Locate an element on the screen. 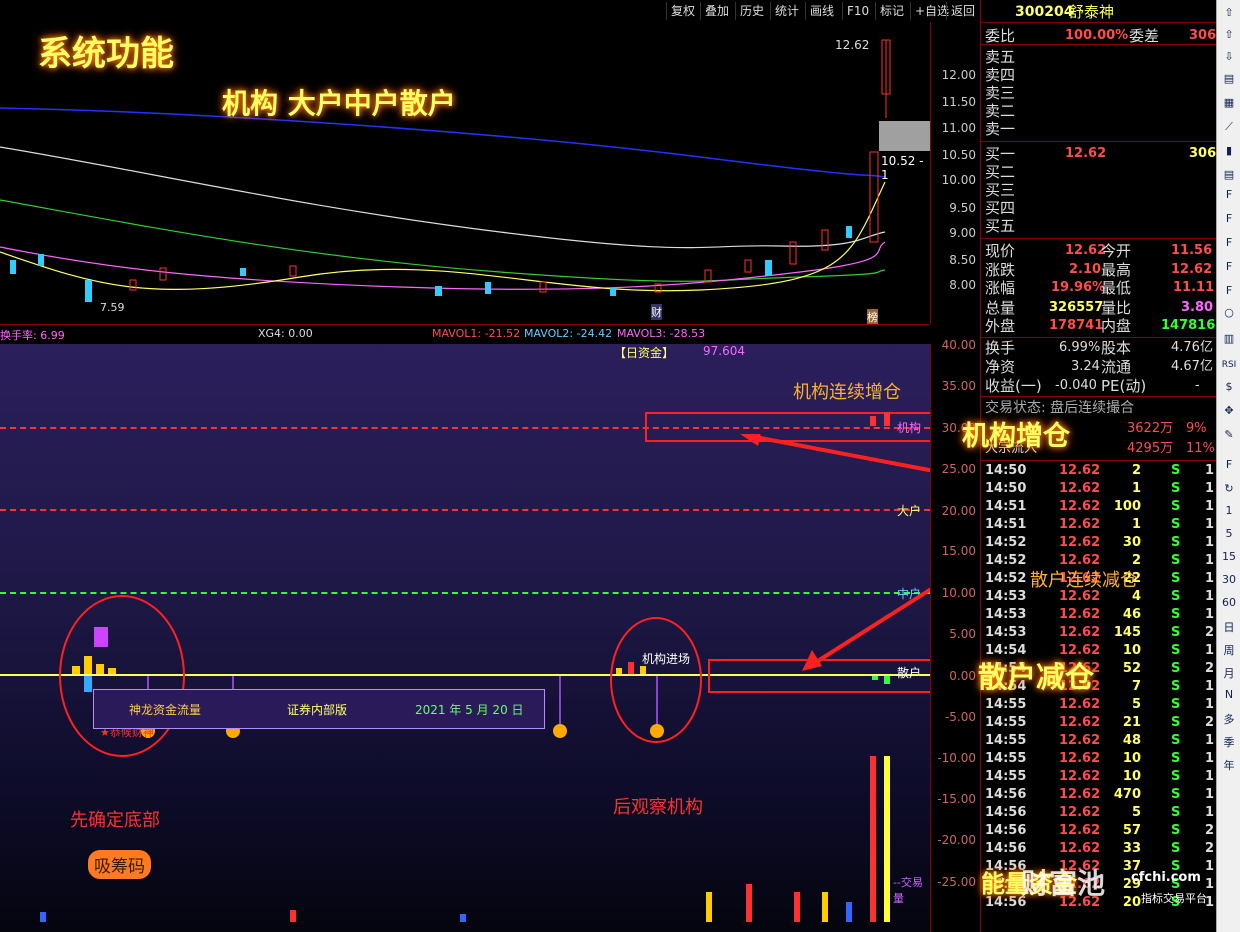 This screenshot has width=1240, height=932. stat-row: 涨跌 2.10 最高 12.62 is located at coordinates (1099, 270).